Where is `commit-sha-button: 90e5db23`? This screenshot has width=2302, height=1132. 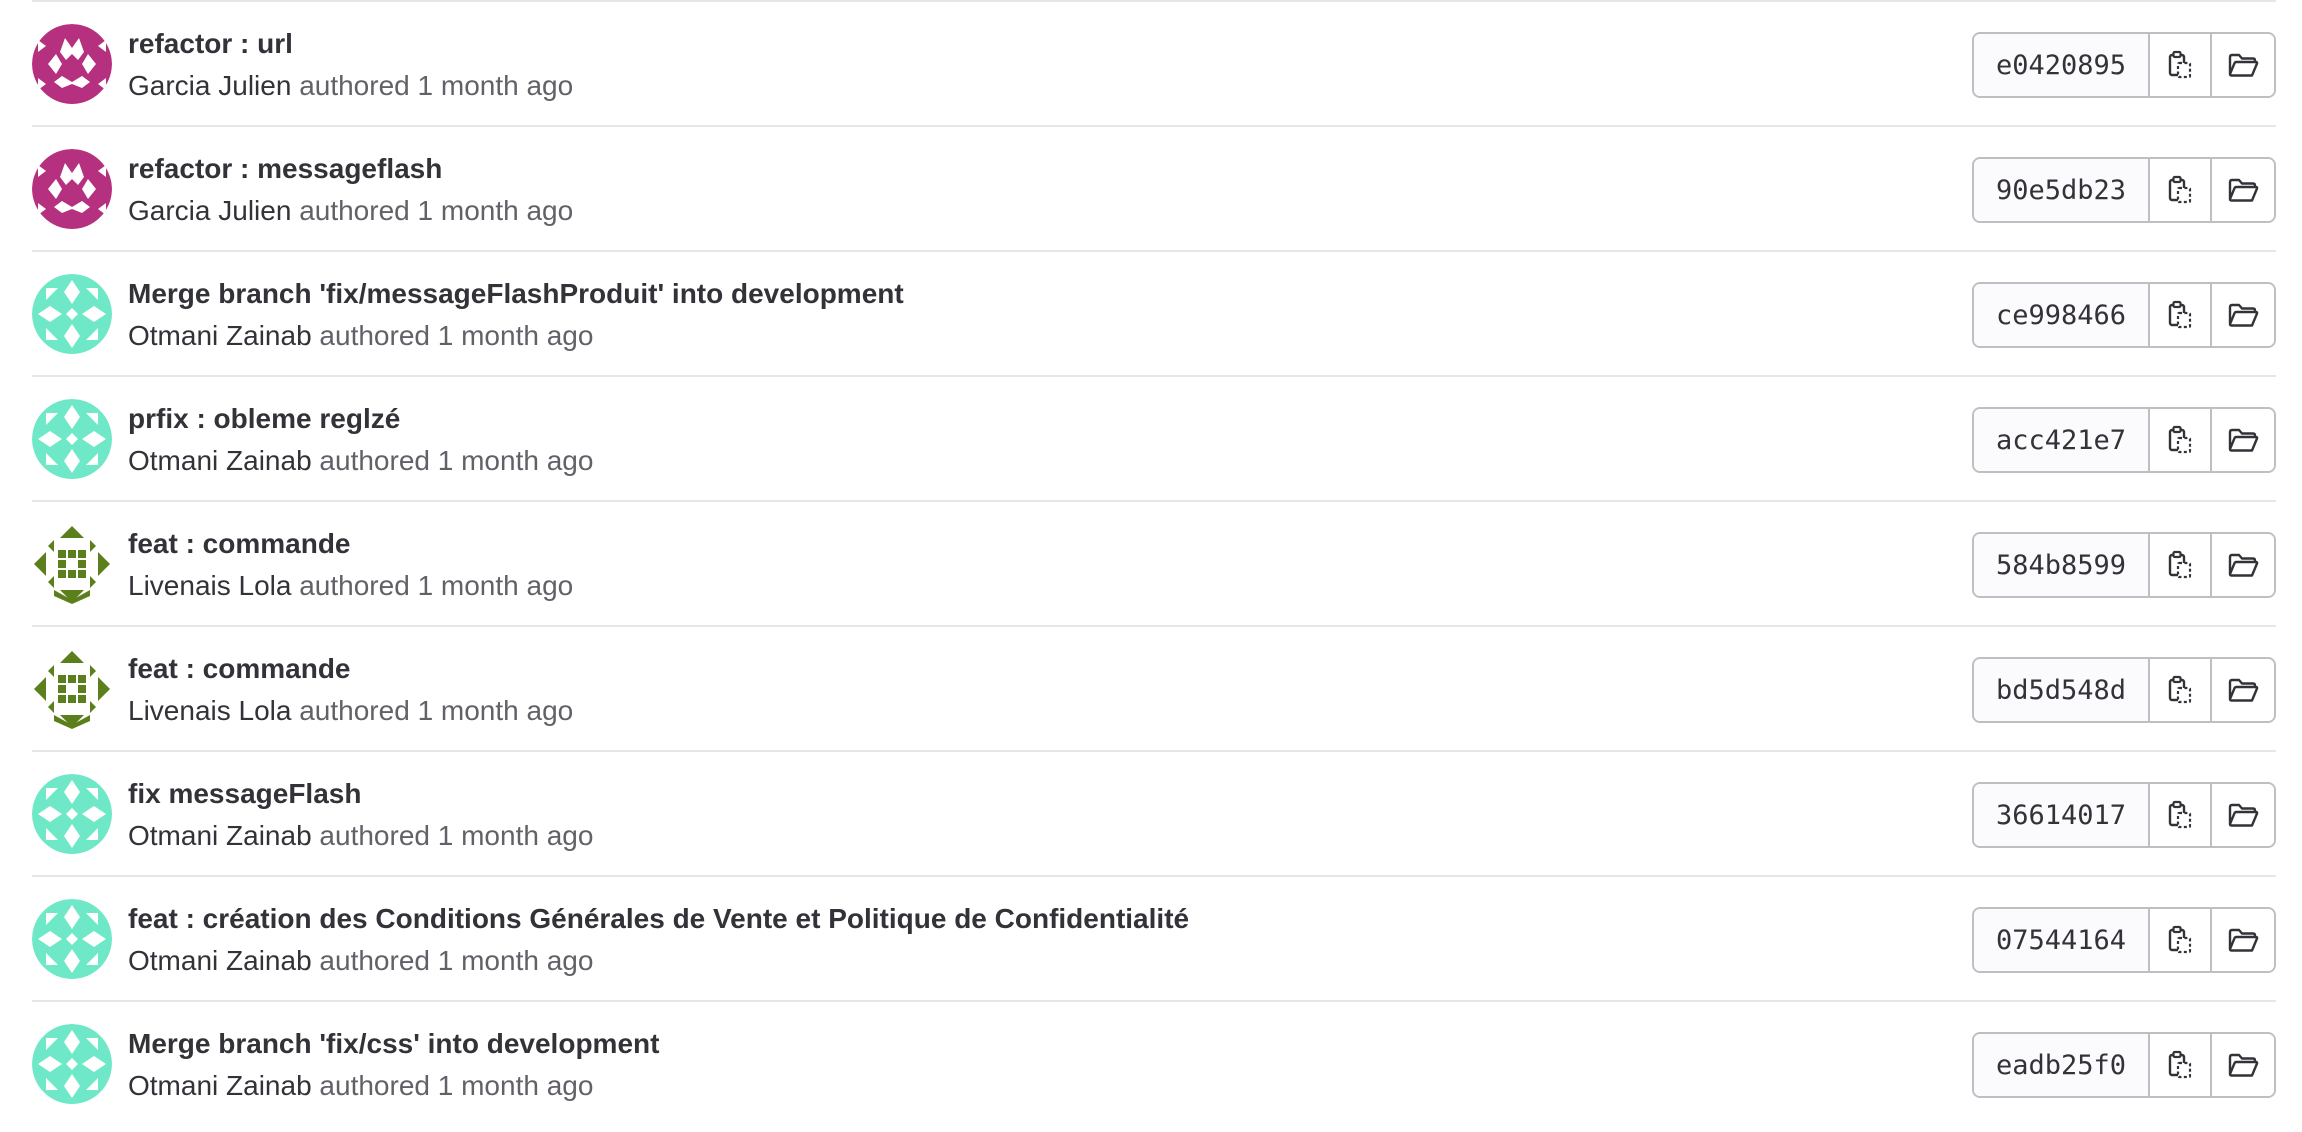
commit-sha-button: 90e5db23 is located at coordinates (2062, 190).